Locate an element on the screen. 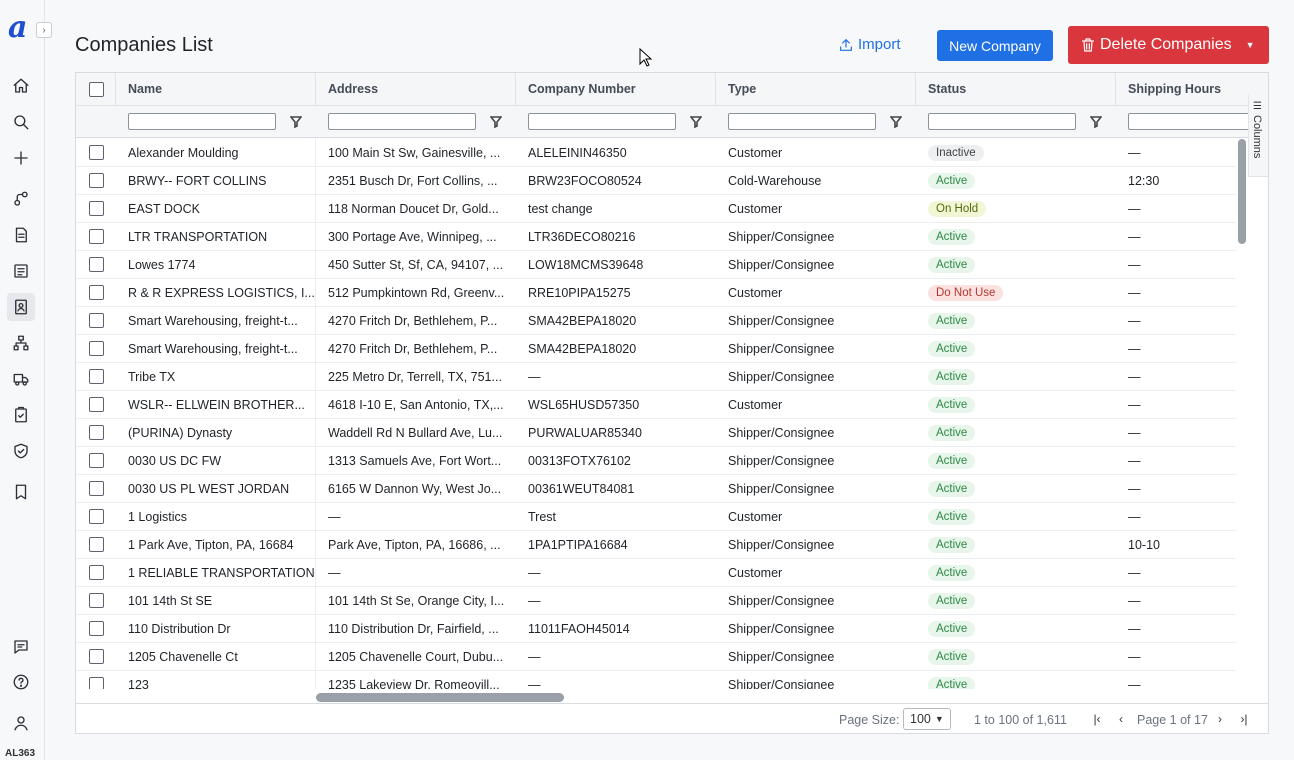 The width and height of the screenshot is (1294, 760). page-size-select: 100 ▼ is located at coordinates (927, 719).